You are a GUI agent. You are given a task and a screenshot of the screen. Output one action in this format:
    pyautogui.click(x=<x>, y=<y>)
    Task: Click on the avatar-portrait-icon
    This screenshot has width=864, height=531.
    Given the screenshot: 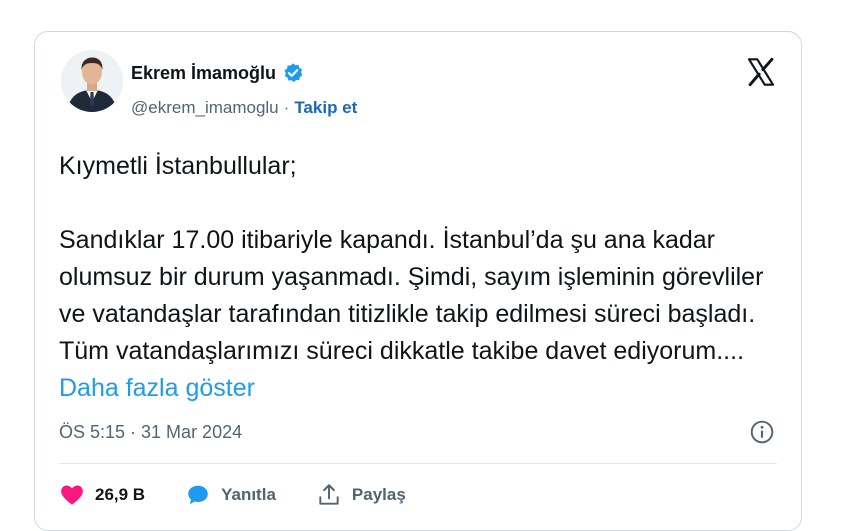 What is the action you would take?
    pyautogui.click(x=92, y=81)
    